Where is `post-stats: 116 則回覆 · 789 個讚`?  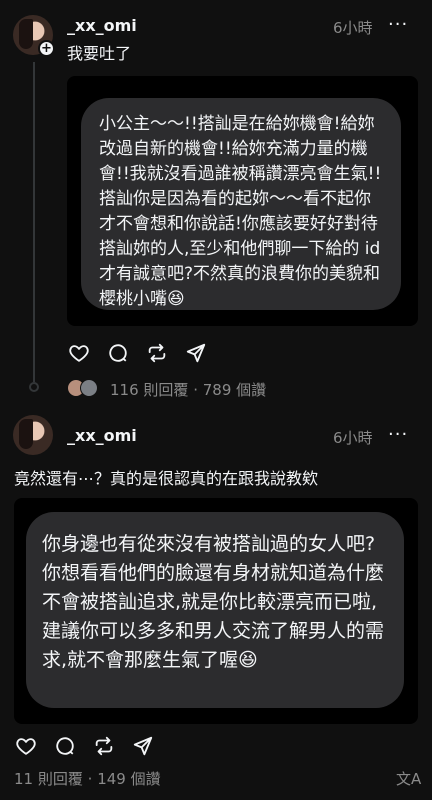
post-stats: 116 則回覆 · 789 個讚 is located at coordinates (188, 389).